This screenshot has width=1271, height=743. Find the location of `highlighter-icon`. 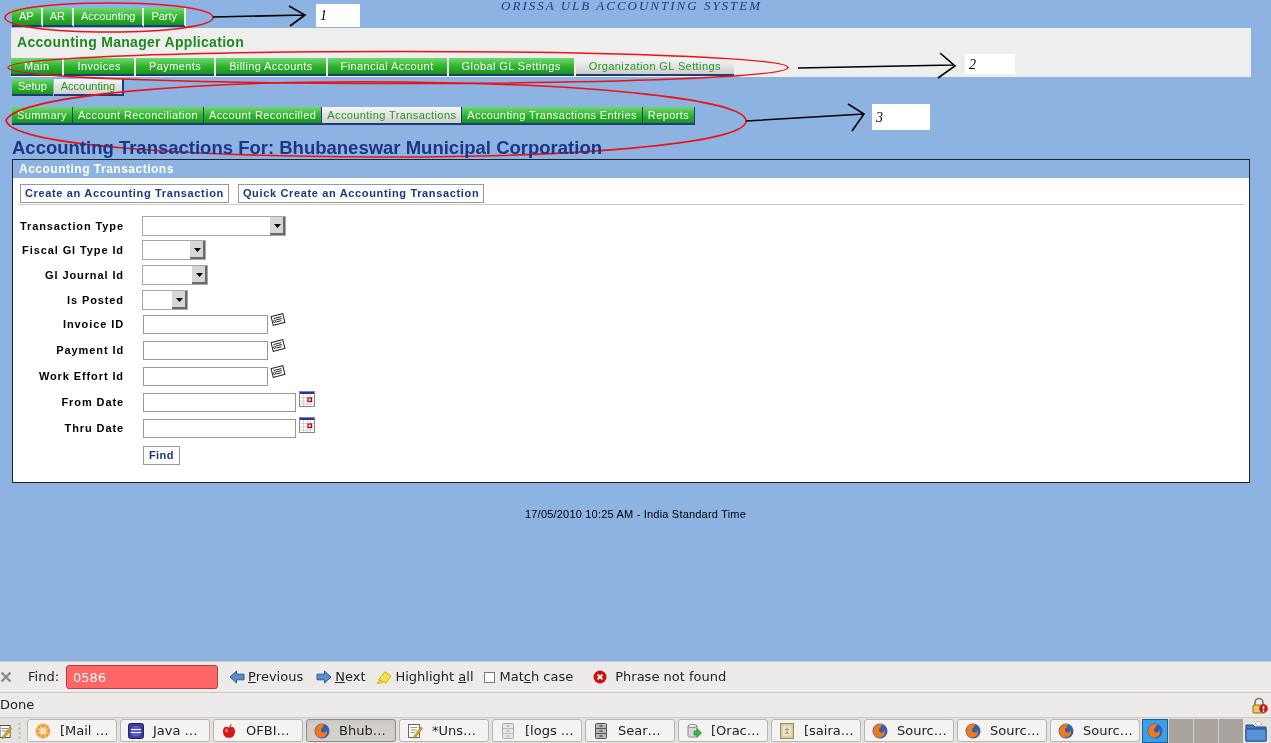

highlighter-icon is located at coordinates (384, 677).